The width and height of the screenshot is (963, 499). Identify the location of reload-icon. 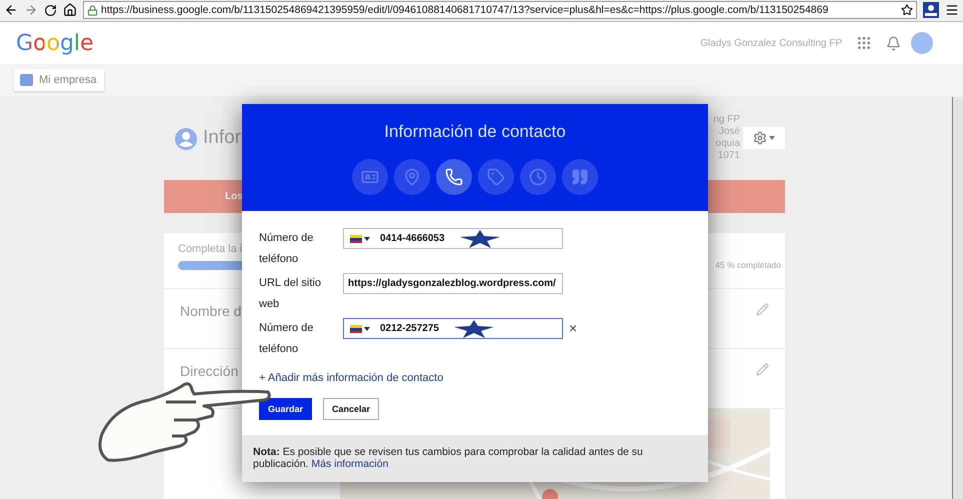
(50, 10).